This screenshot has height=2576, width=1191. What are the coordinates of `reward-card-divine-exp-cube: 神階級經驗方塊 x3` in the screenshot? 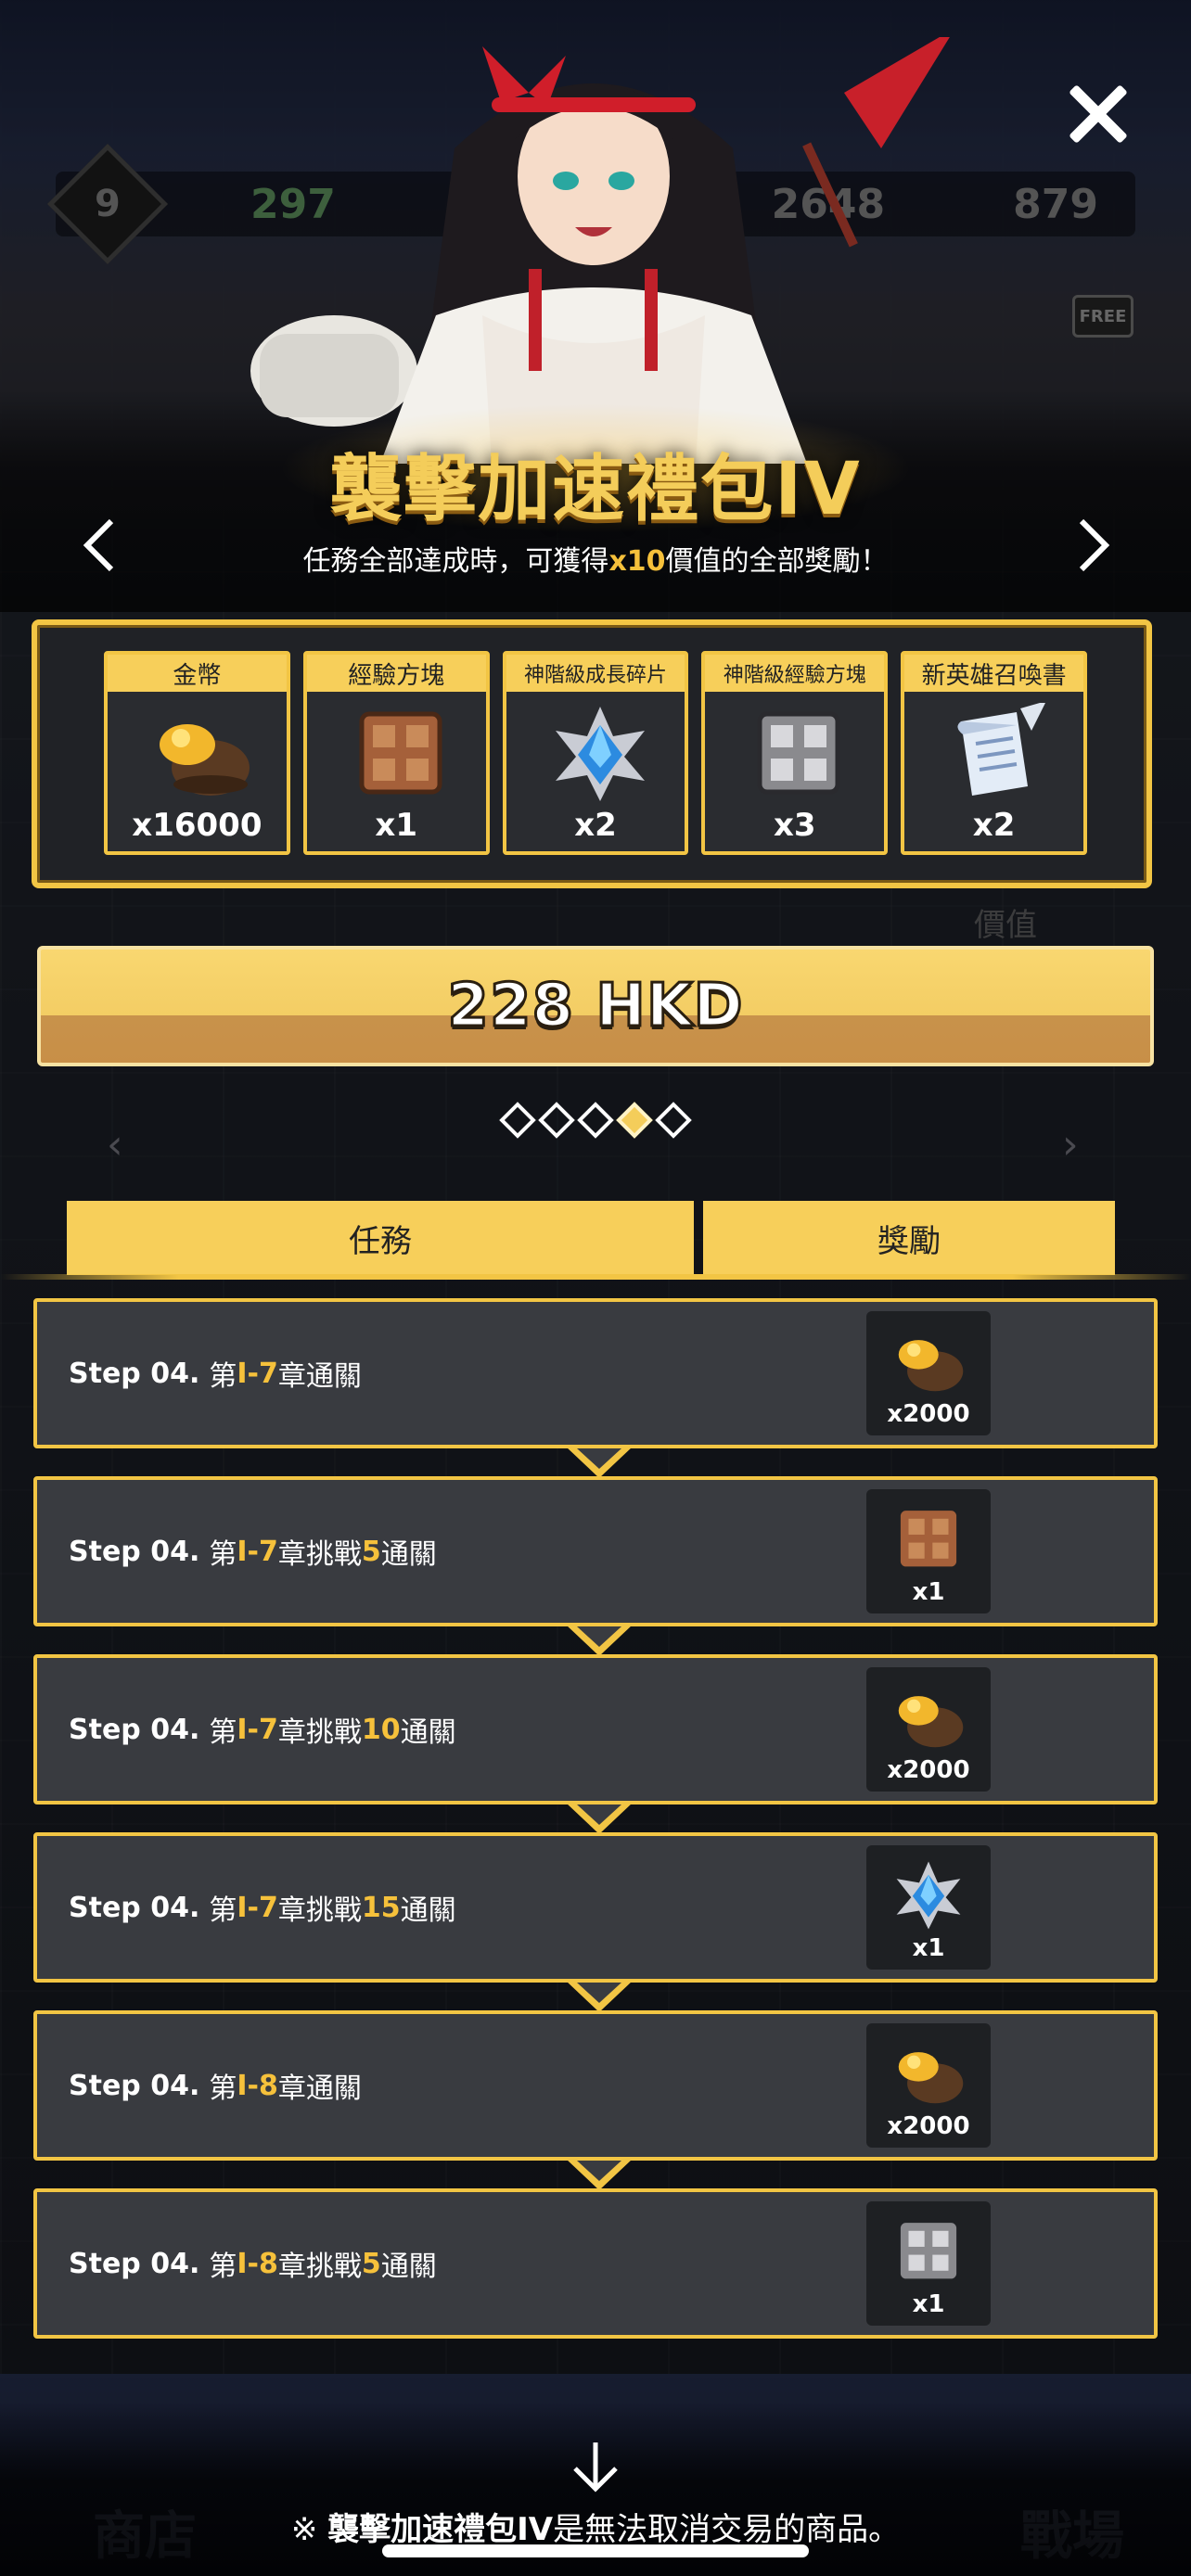 It's located at (795, 753).